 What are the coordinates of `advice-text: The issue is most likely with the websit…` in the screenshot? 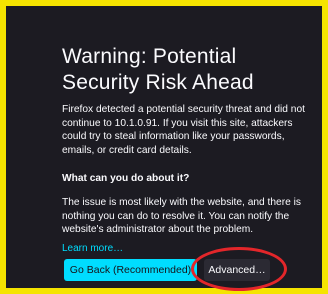 It's located at (181, 216).